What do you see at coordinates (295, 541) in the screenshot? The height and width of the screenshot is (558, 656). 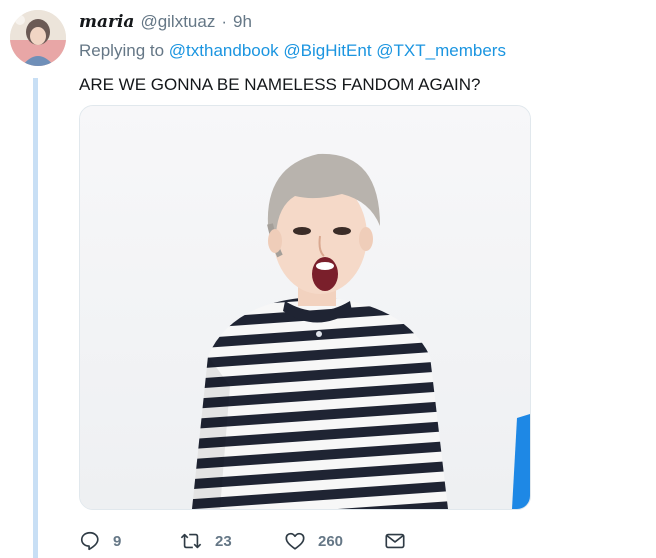 I see `heart-icon` at bounding box center [295, 541].